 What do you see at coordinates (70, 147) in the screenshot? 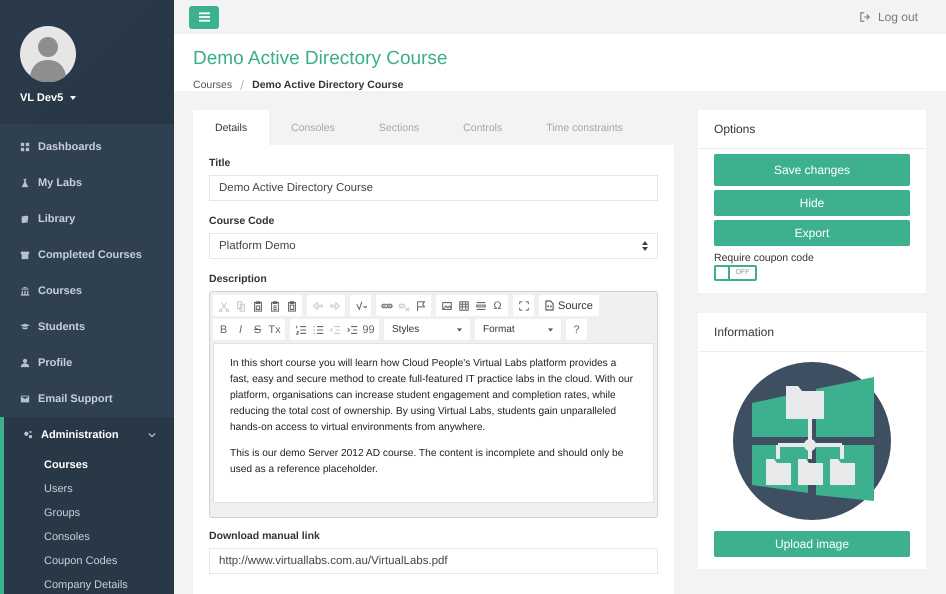
I see `nav-label: Dashboards` at bounding box center [70, 147].